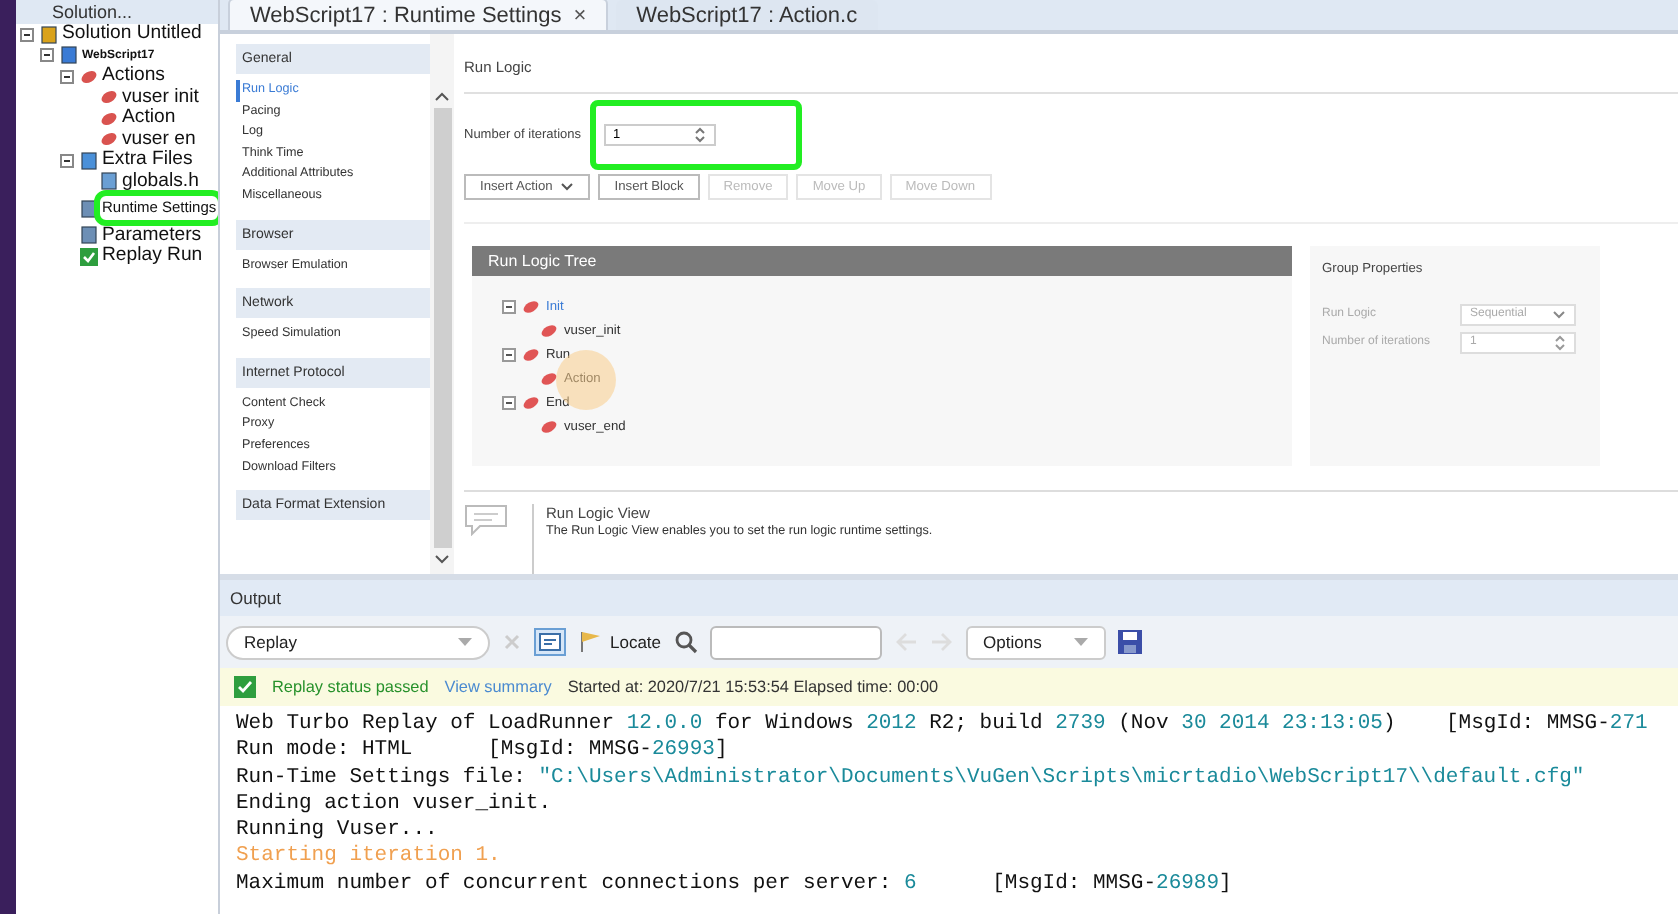  What do you see at coordinates (550, 642) in the screenshot?
I see `view-toggle-icon` at bounding box center [550, 642].